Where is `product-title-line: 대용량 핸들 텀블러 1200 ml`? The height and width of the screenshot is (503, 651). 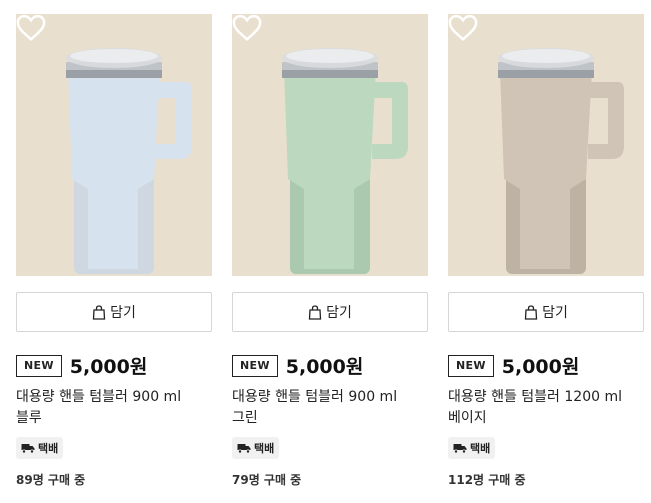
product-title-line: 대용량 핸들 텀블러 1200 ml is located at coordinates (535, 397).